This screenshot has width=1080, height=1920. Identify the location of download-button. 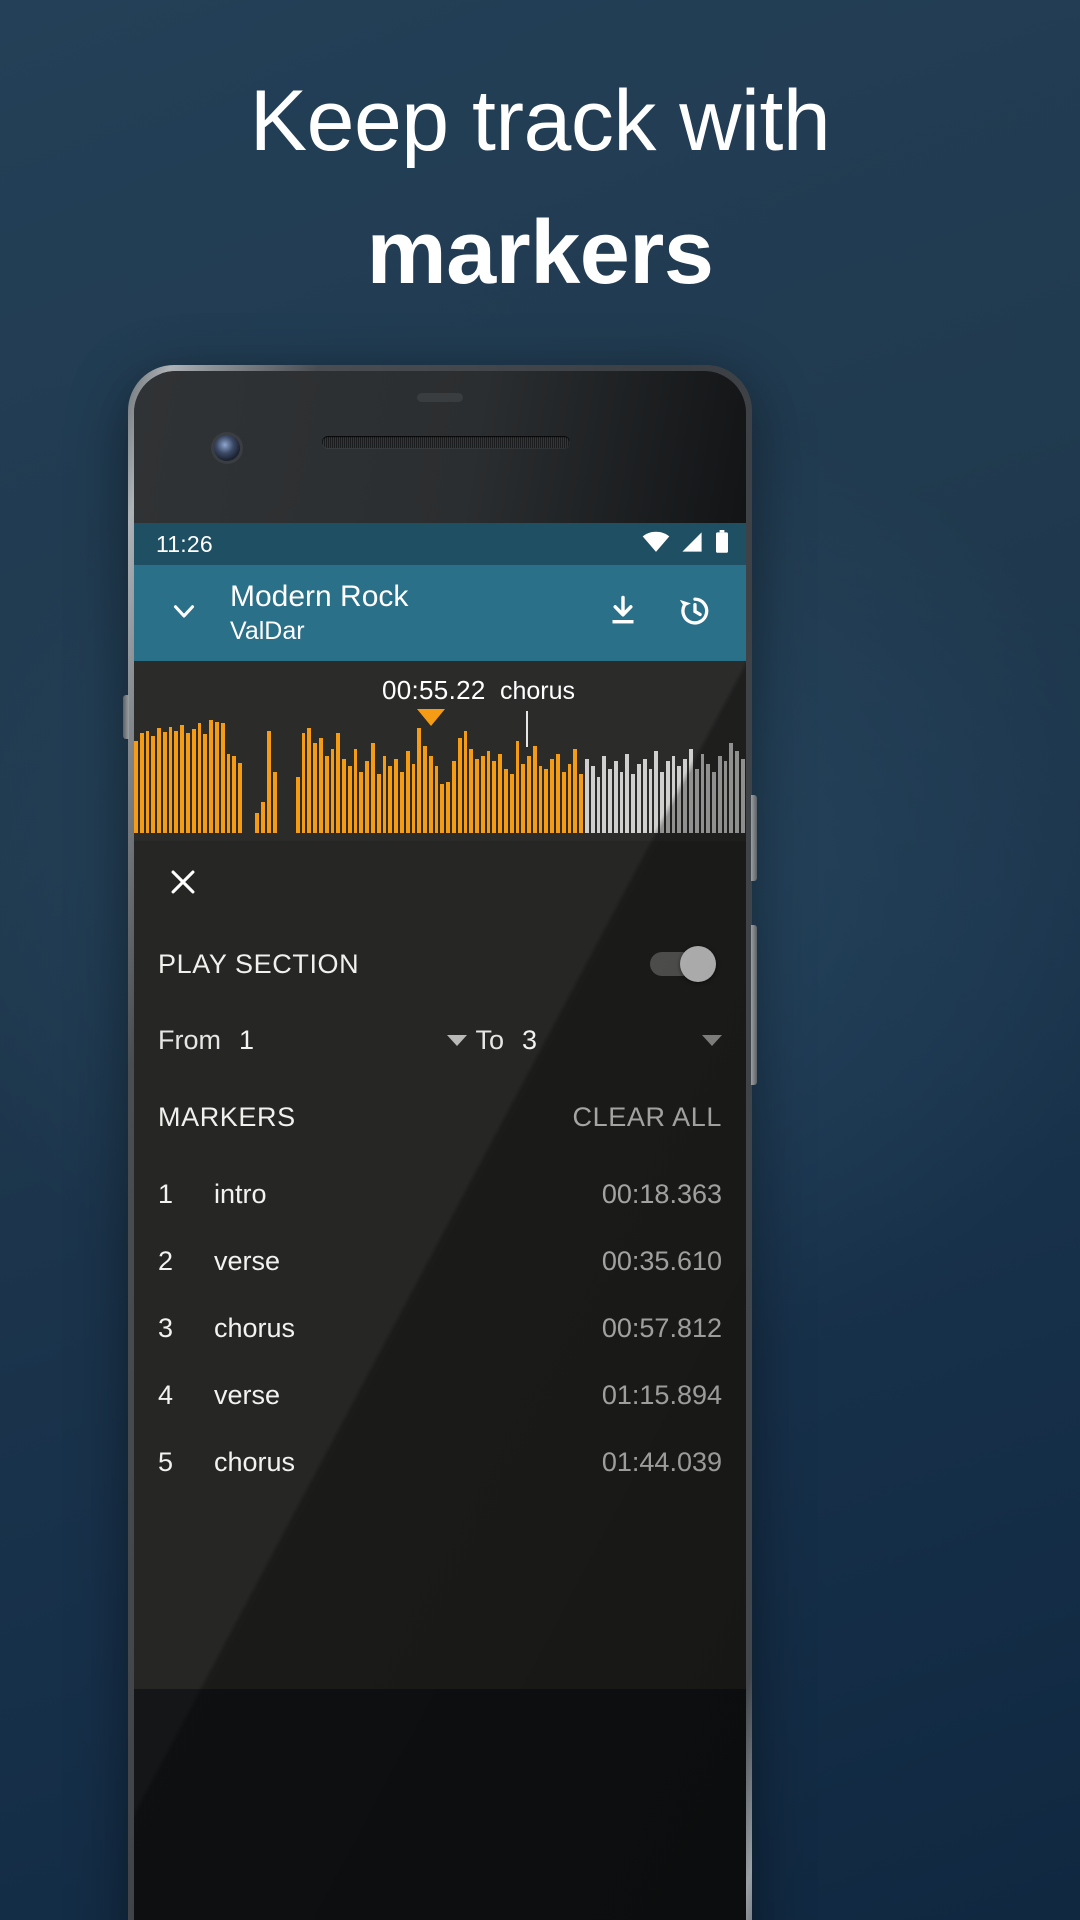
(623, 613).